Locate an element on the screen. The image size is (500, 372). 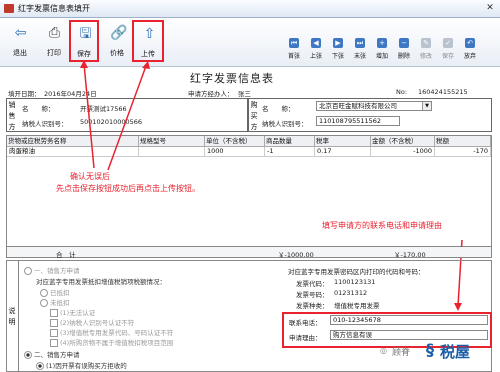
invoice-number-label: 发票号码： is located at coordinates (312, 295).